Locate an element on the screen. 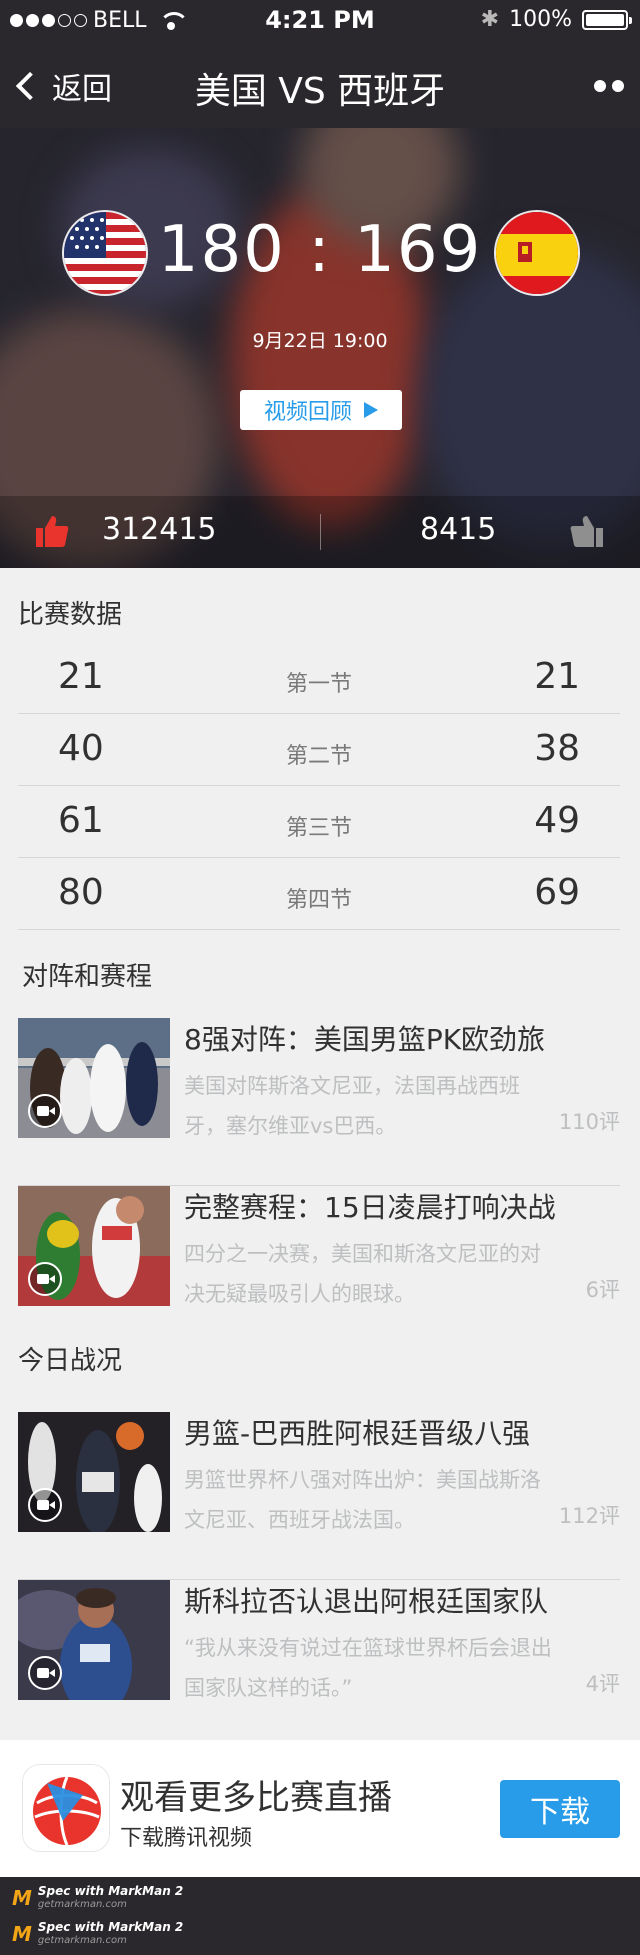  play-icon is located at coordinates (371, 410).